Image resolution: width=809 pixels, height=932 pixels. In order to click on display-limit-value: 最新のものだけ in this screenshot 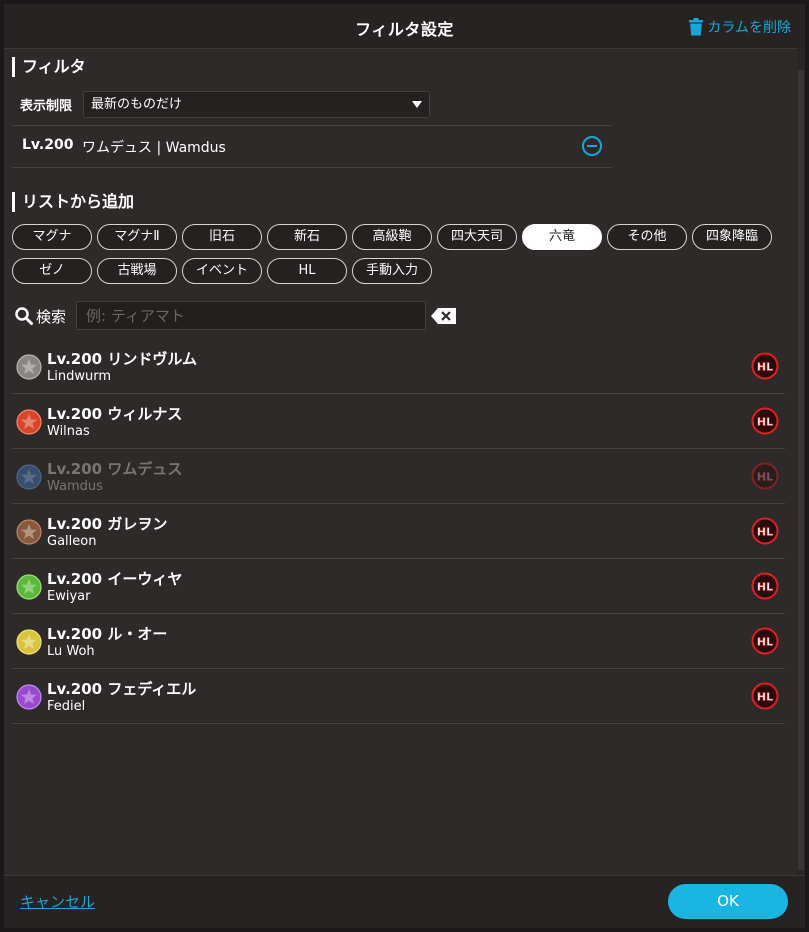, I will do `click(137, 104)`.